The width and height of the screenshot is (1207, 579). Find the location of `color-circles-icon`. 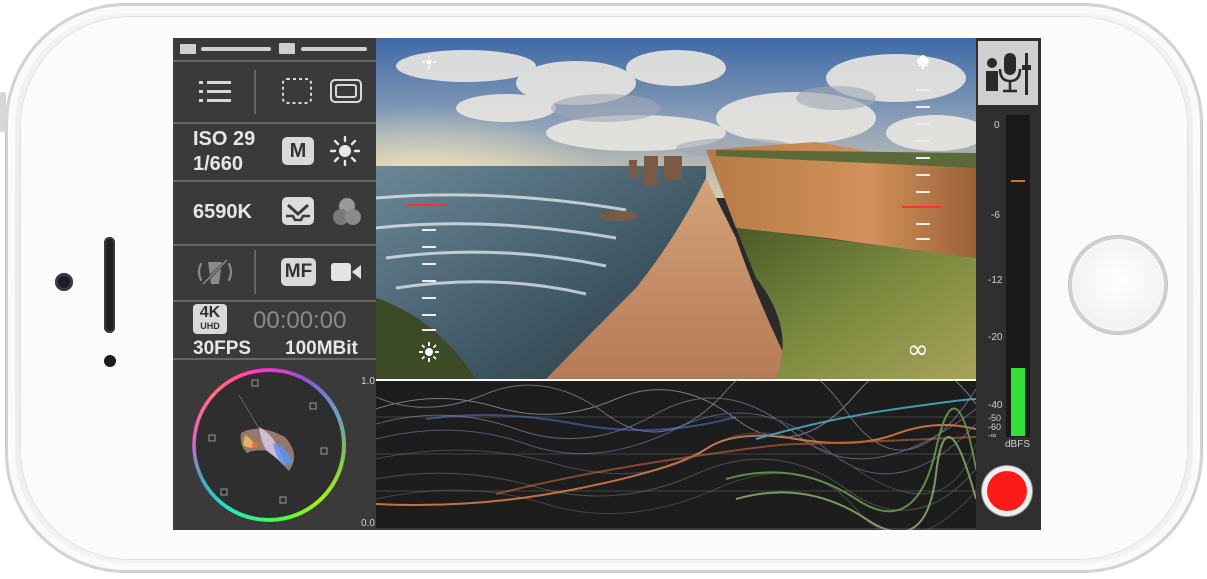

color-circles-icon is located at coordinates (347, 212).